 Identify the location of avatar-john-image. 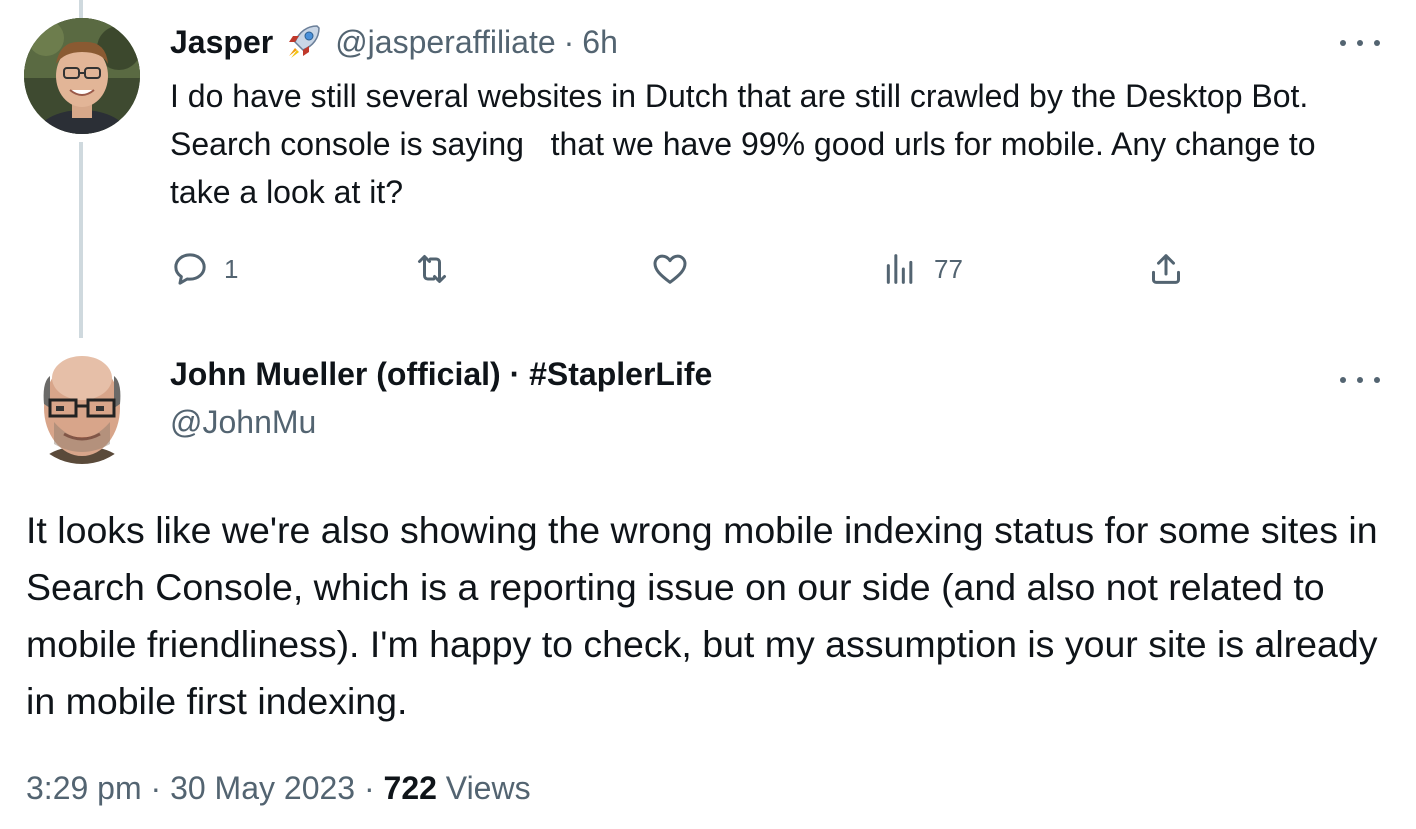
(82, 406).